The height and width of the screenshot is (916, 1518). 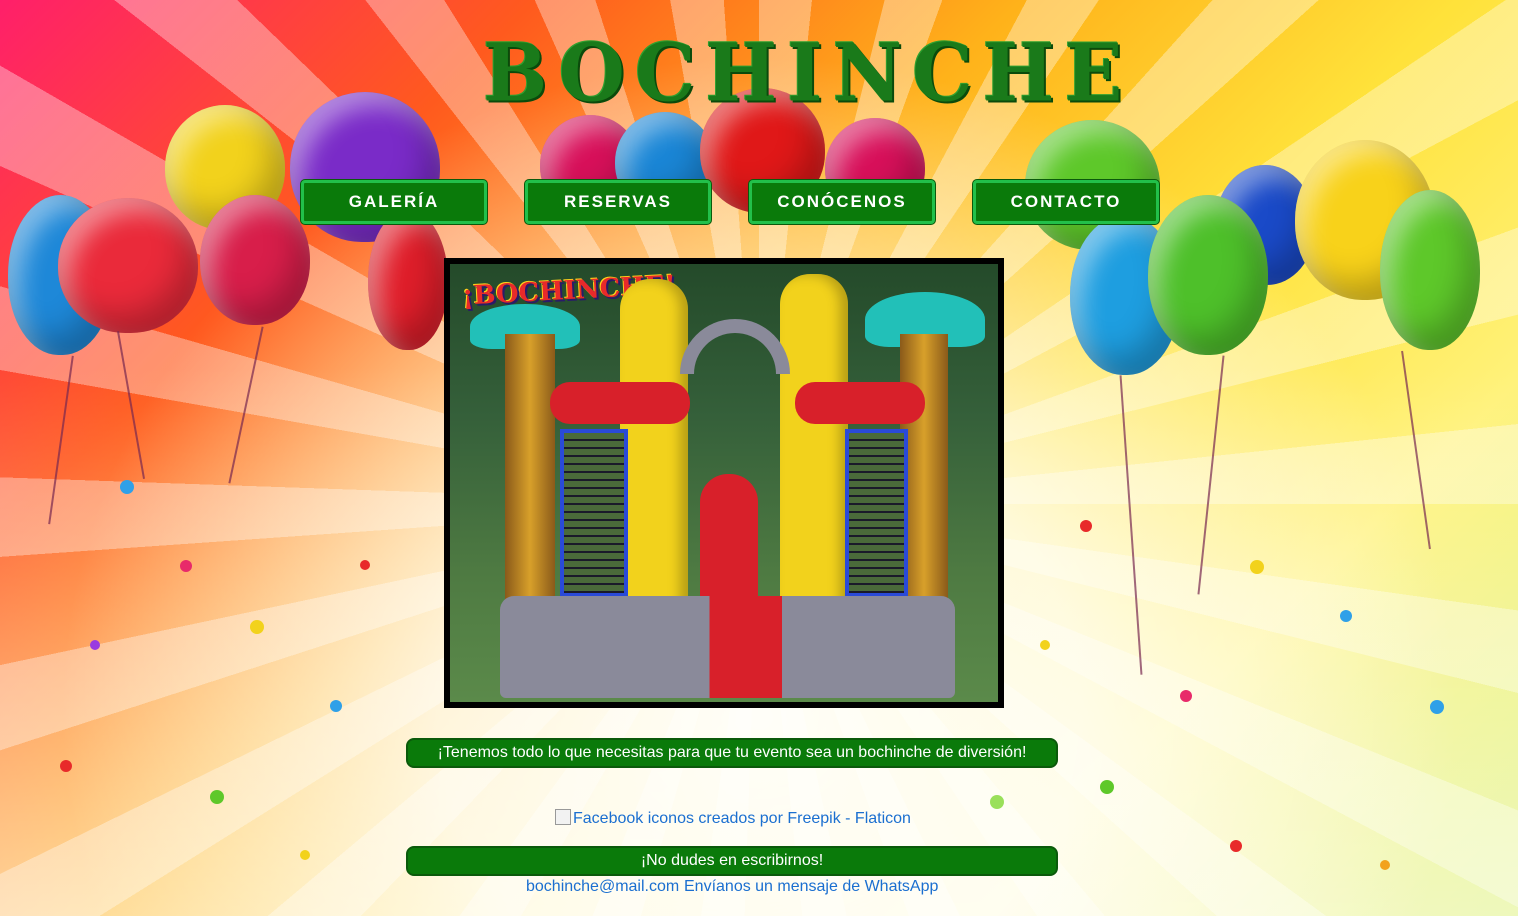 I want to click on site-logo: BOCHINCHE, so click(x=802, y=72).